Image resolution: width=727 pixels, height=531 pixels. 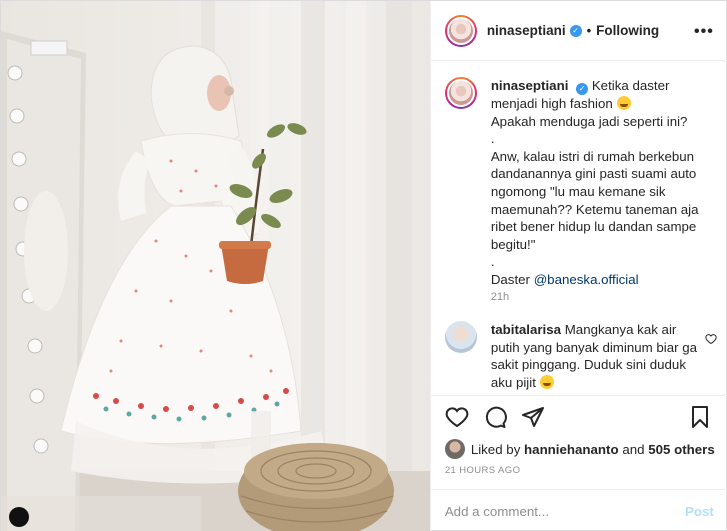 I want to click on actions-divider, so click(x=578, y=396).